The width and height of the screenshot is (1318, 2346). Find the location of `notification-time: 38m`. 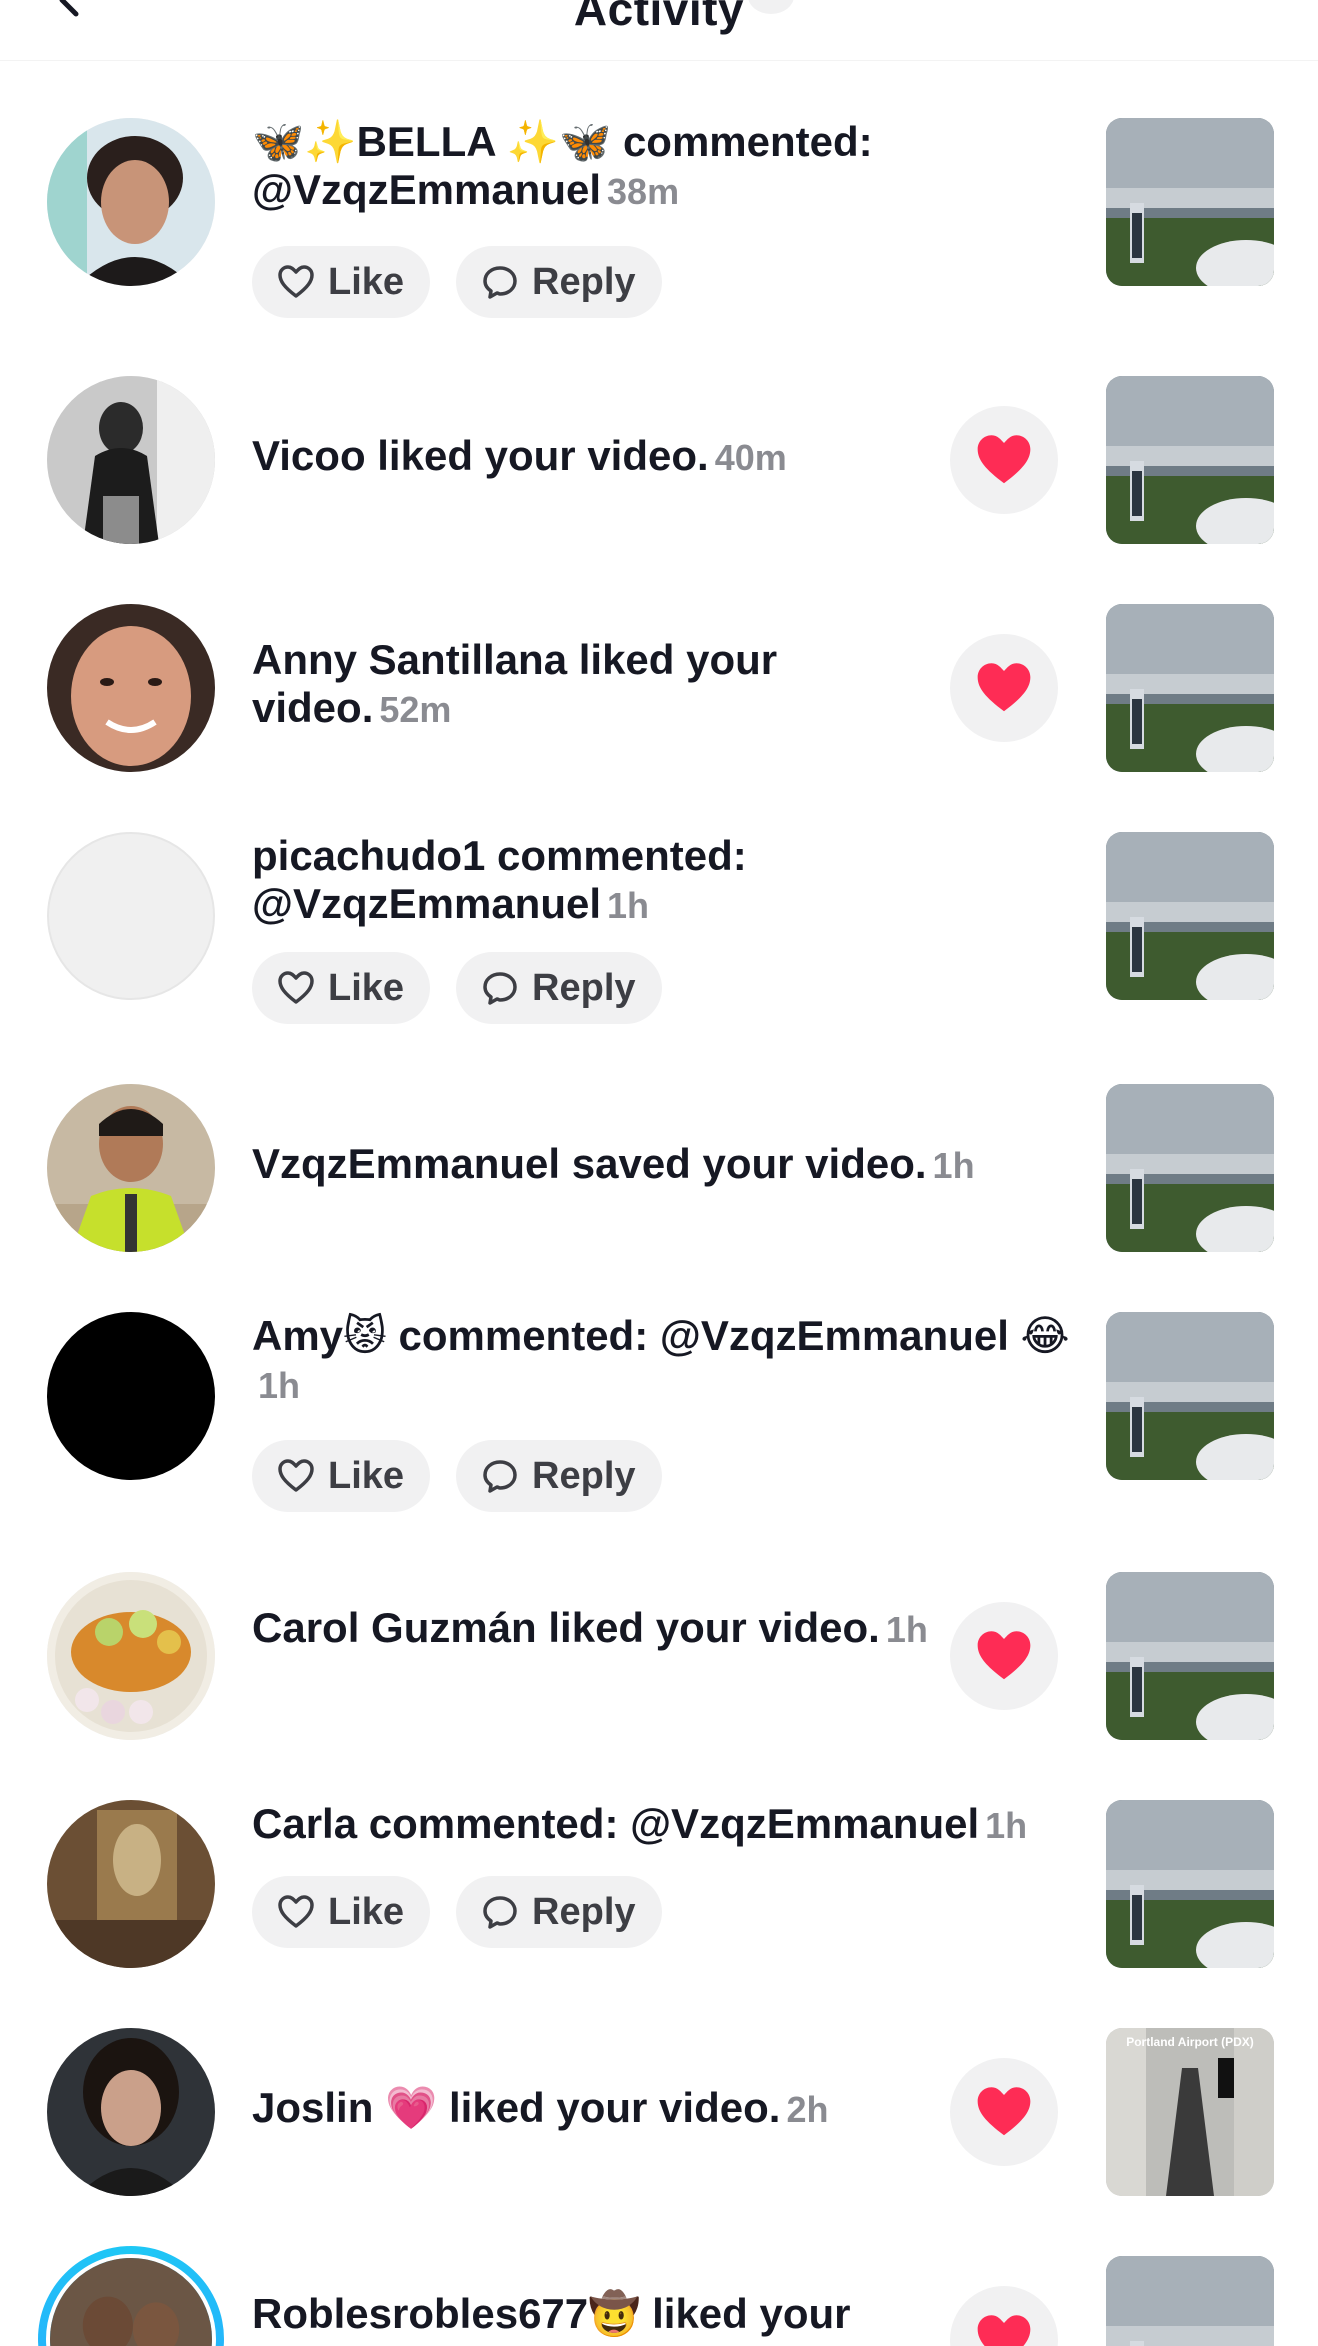

notification-time: 38m is located at coordinates (643, 191).